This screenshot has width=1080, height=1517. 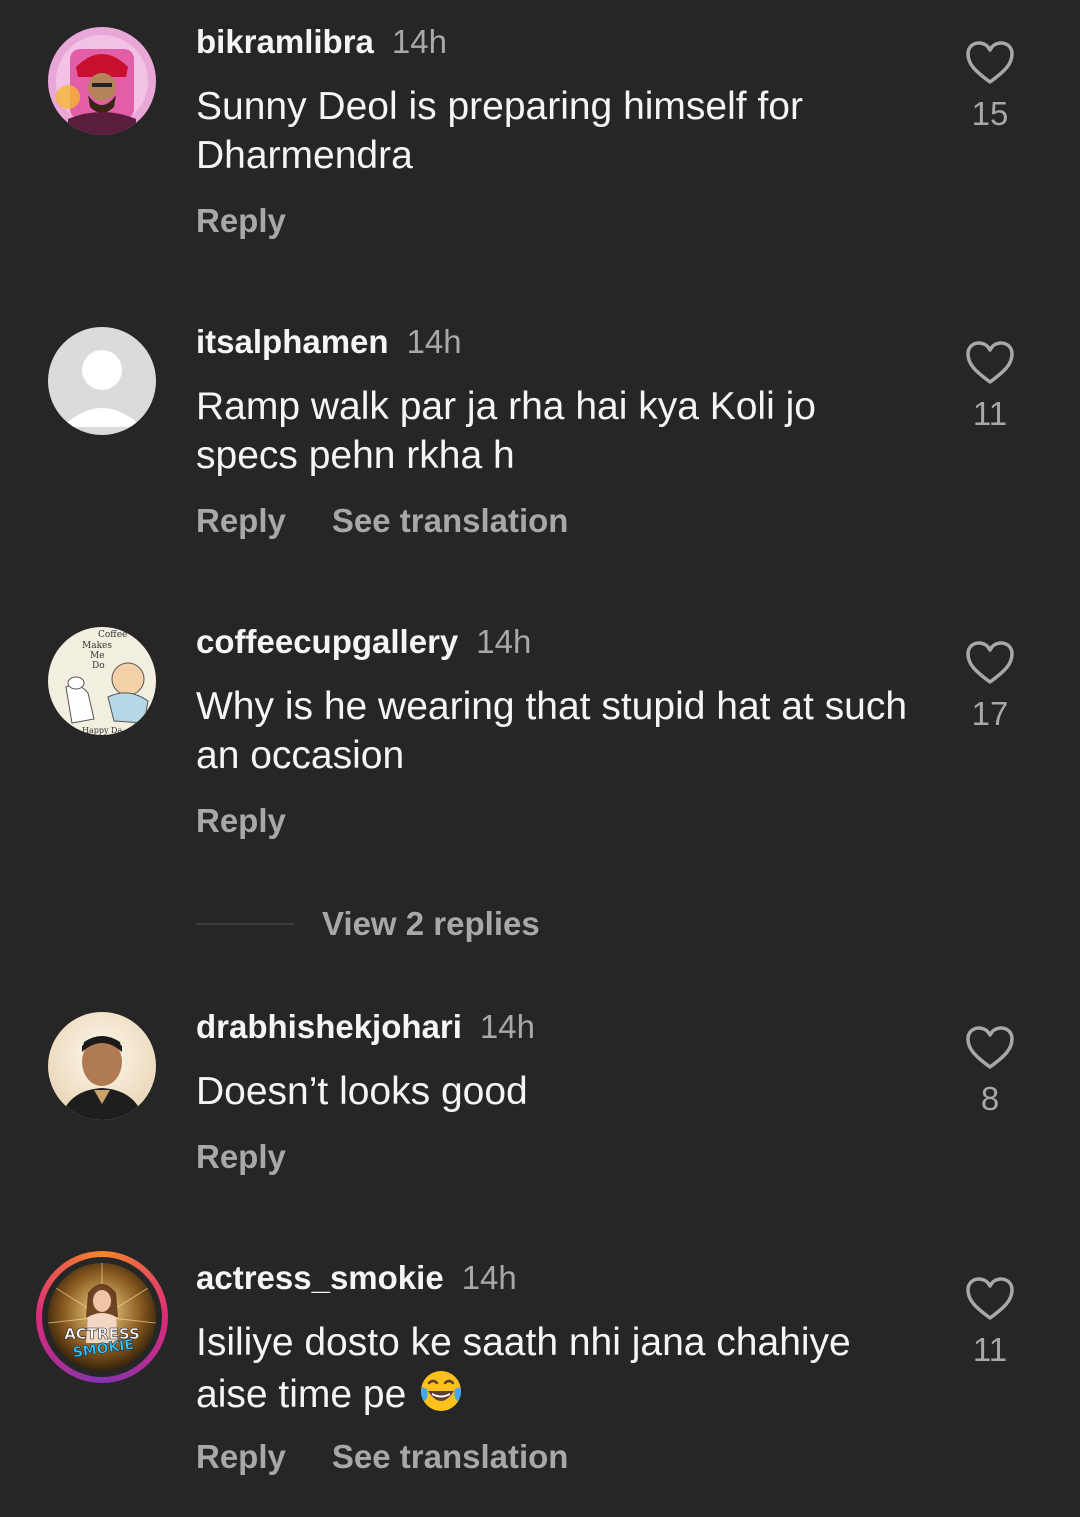 I want to click on view-replies-button: View 2 replies, so click(x=368, y=924).